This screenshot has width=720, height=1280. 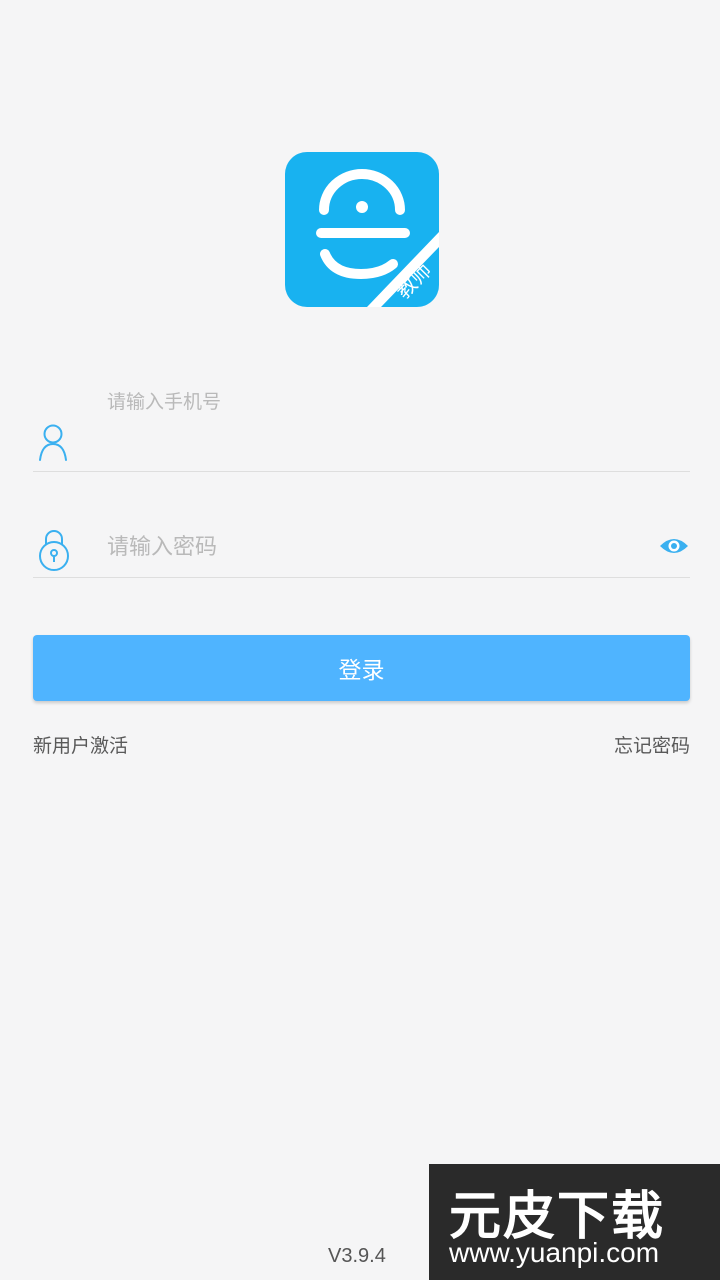 What do you see at coordinates (377, 238) in the screenshot?
I see `logo-mark: 教师` at bounding box center [377, 238].